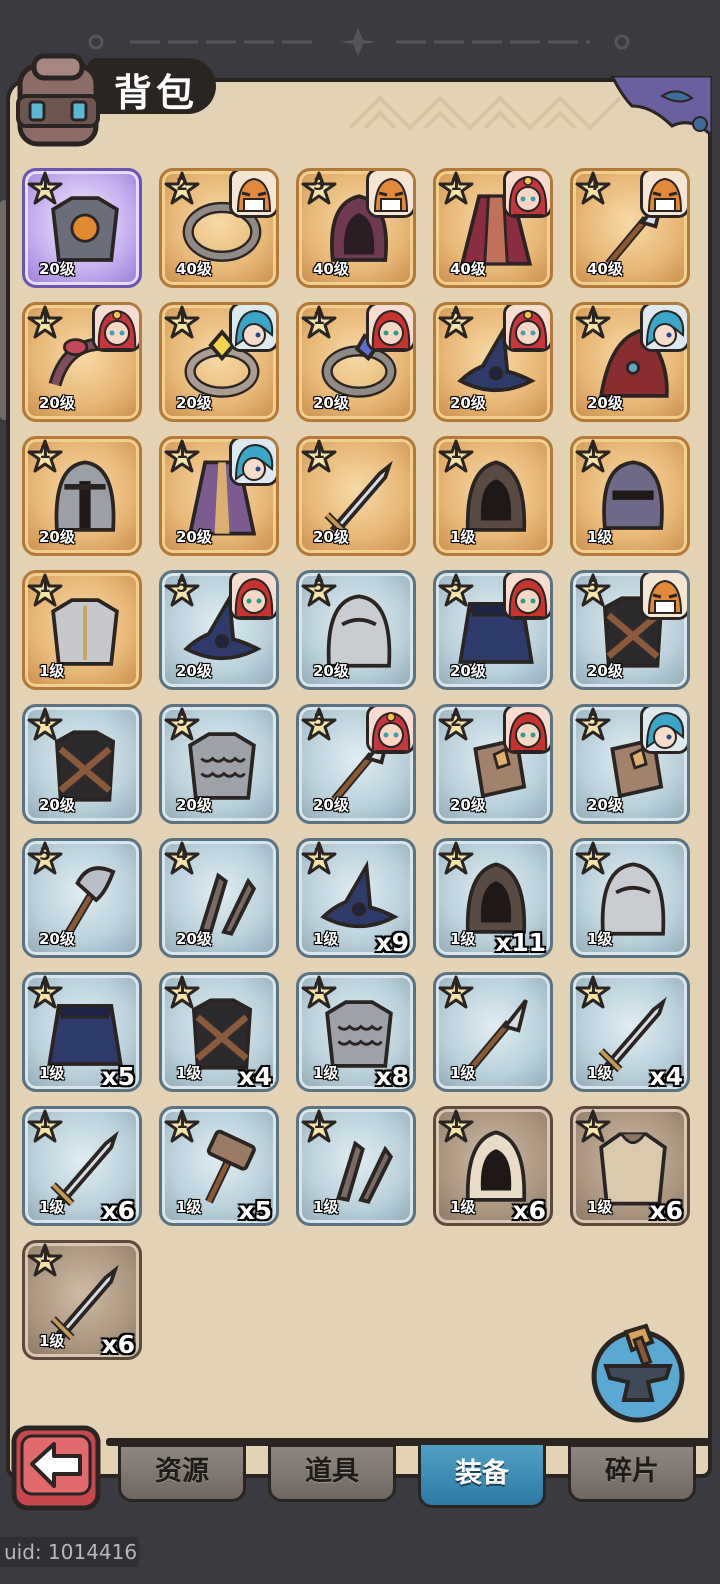 This screenshot has height=1584, width=720. What do you see at coordinates (182, 189) in the screenshot?
I see `star-rank-badge: 2` at bounding box center [182, 189].